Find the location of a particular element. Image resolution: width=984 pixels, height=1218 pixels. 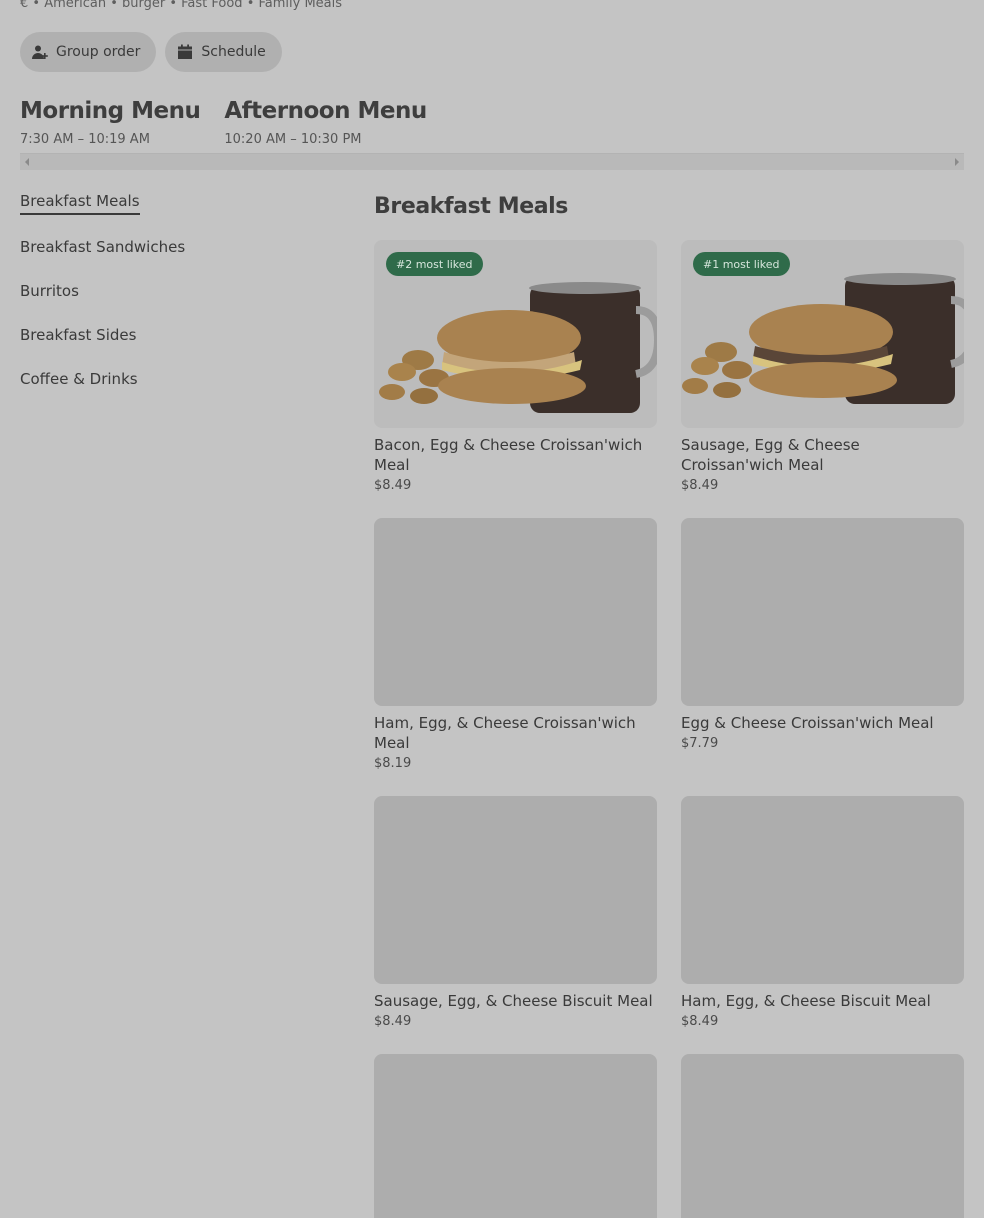

schedule-label: Schedule is located at coordinates (233, 52).